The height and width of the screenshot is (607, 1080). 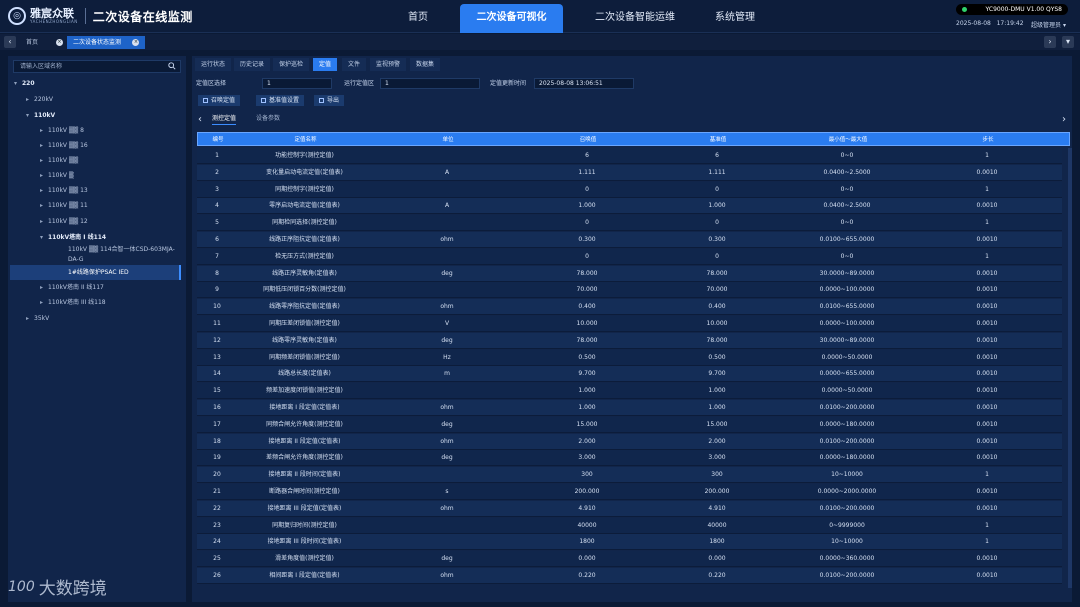 I want to click on tree-item: ▾ 110kV, so click(x=40, y=116).